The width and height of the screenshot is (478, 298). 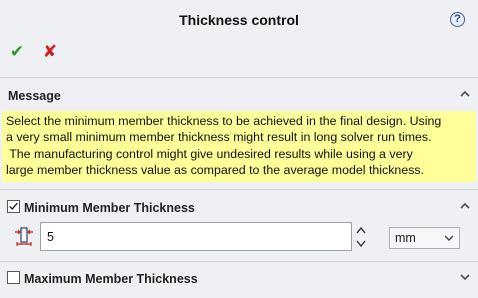 I want to click on checkmark-icon, so click(x=13, y=206).